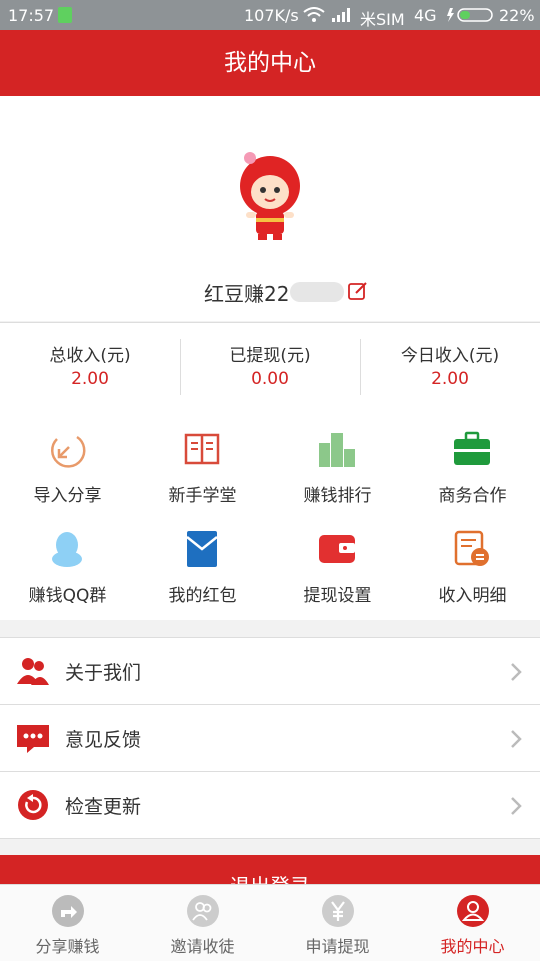  I want to click on yuan-icon, so click(338, 911).